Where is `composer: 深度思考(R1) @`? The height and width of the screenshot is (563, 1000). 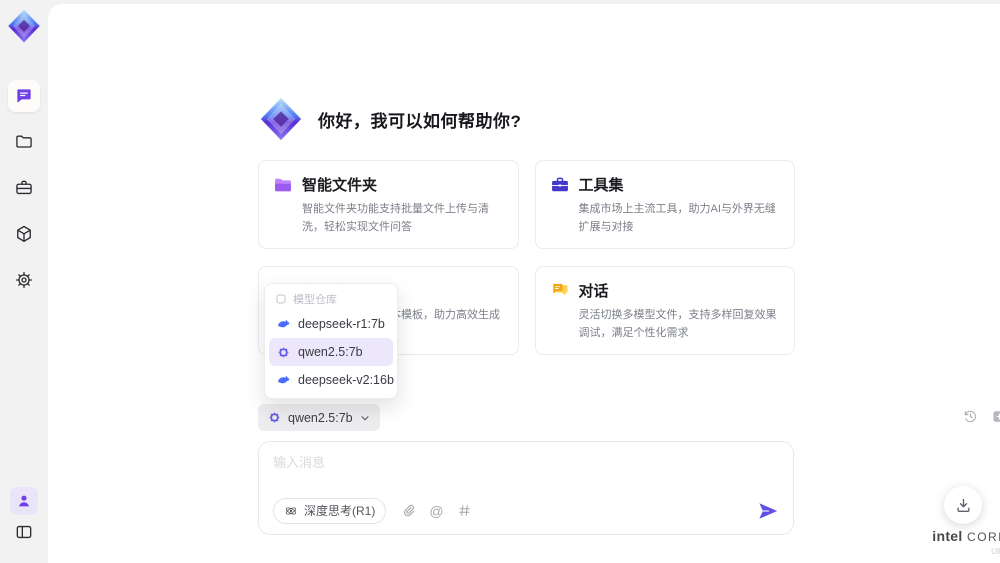
composer: 深度思考(R1) @ is located at coordinates (526, 488).